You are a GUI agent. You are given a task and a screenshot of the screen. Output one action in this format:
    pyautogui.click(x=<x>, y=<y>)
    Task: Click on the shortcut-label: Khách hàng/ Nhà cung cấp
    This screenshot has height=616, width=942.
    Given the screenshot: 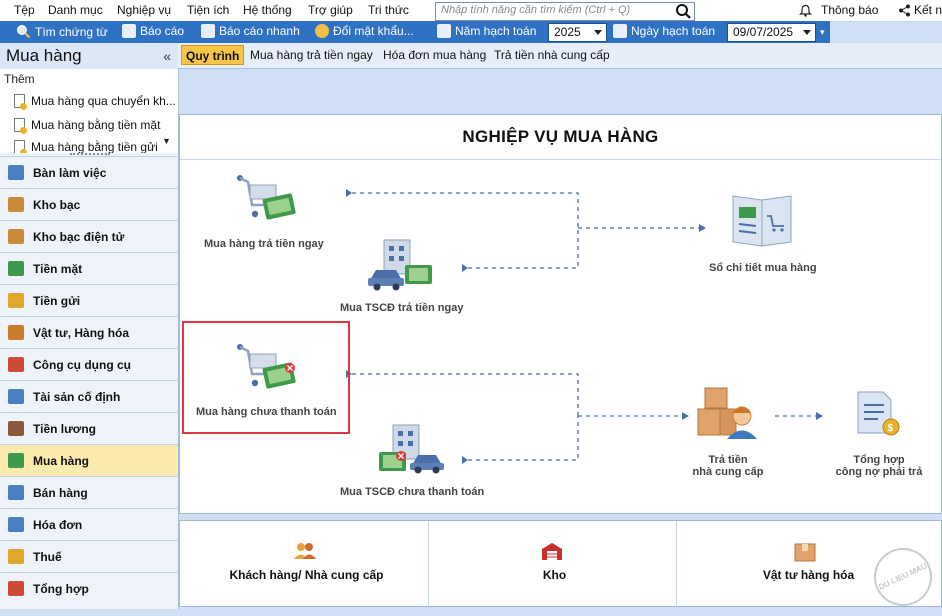 What is the action you would take?
    pyautogui.click(x=306, y=575)
    